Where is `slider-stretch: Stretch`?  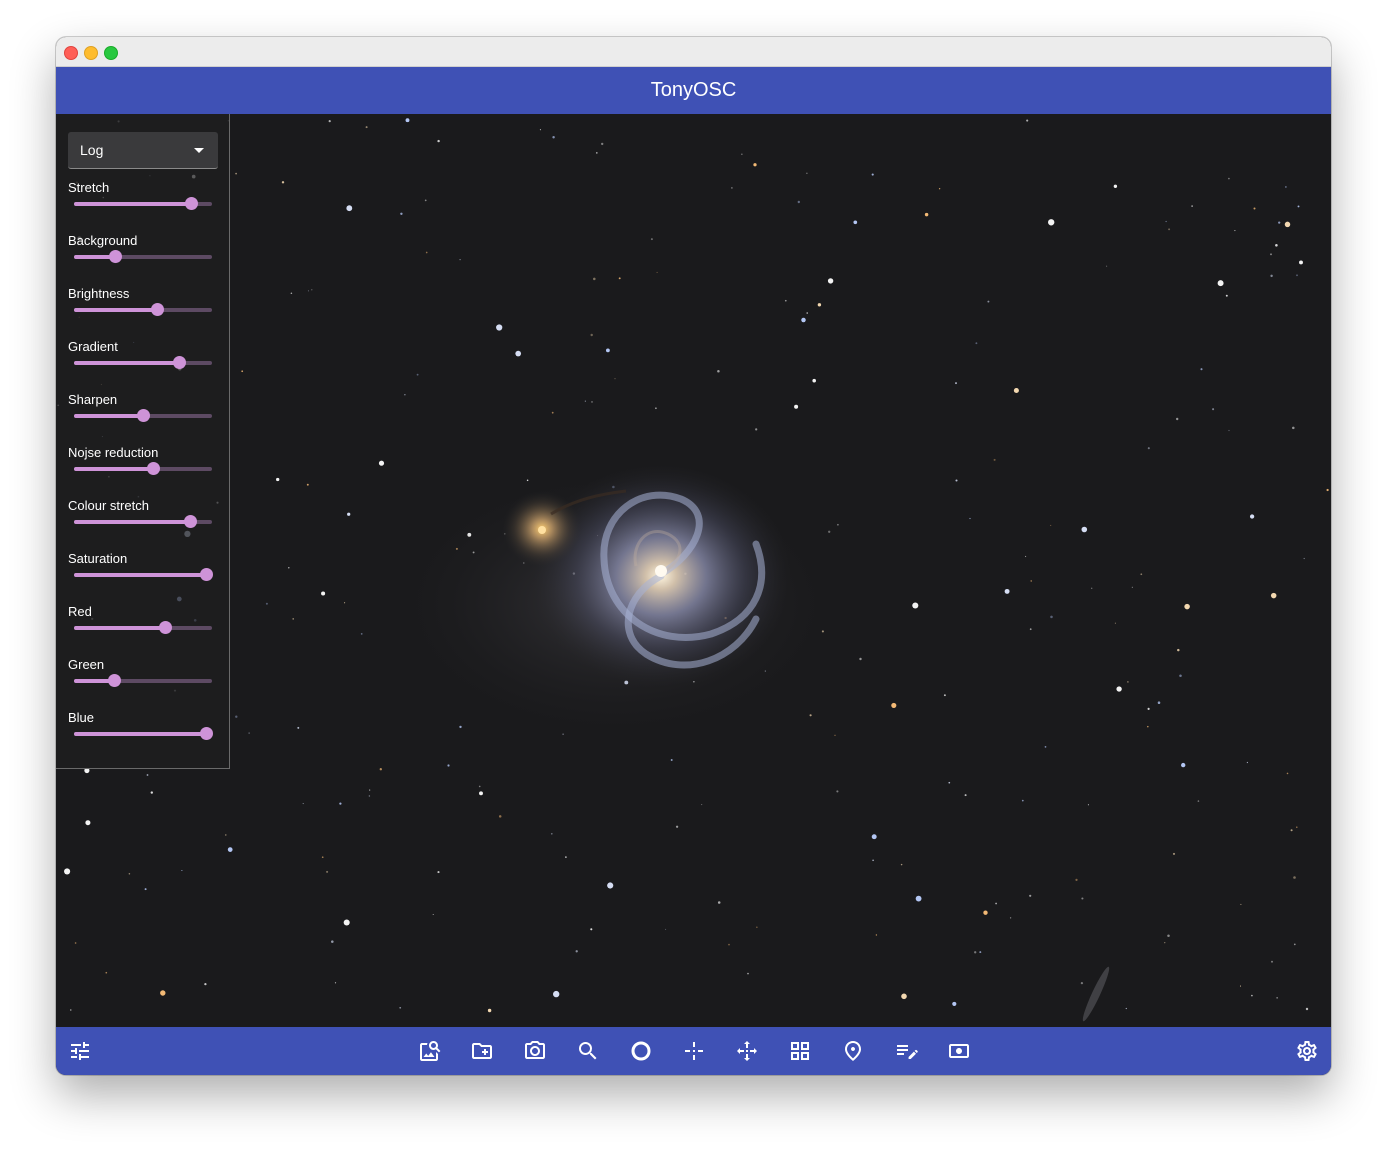 slider-stretch: Stretch is located at coordinates (143, 200).